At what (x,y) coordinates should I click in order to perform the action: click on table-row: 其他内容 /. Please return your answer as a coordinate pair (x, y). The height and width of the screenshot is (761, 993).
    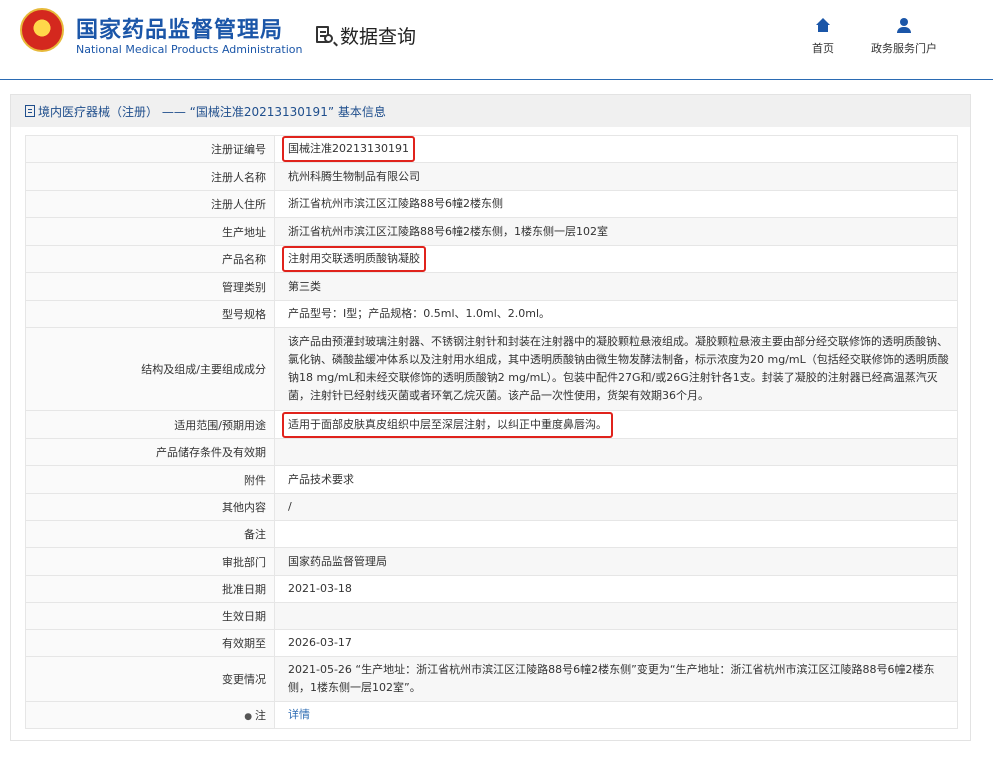
    Looking at the image, I should click on (491, 507).